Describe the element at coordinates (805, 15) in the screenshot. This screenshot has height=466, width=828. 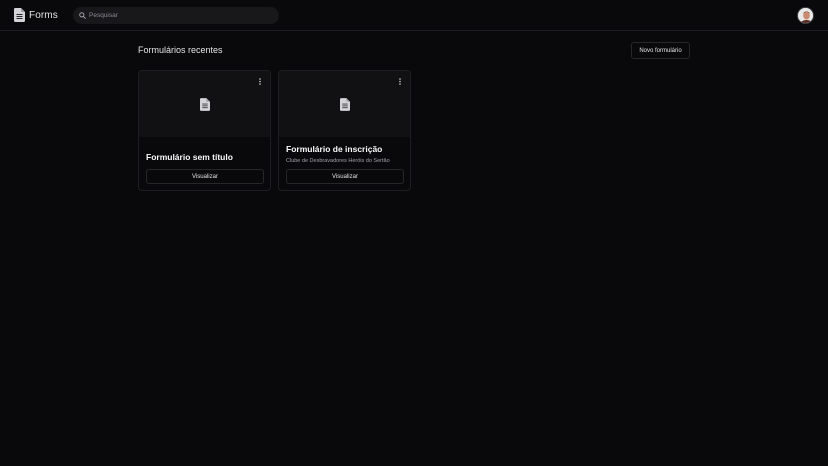
I see `user-avatar` at that location.